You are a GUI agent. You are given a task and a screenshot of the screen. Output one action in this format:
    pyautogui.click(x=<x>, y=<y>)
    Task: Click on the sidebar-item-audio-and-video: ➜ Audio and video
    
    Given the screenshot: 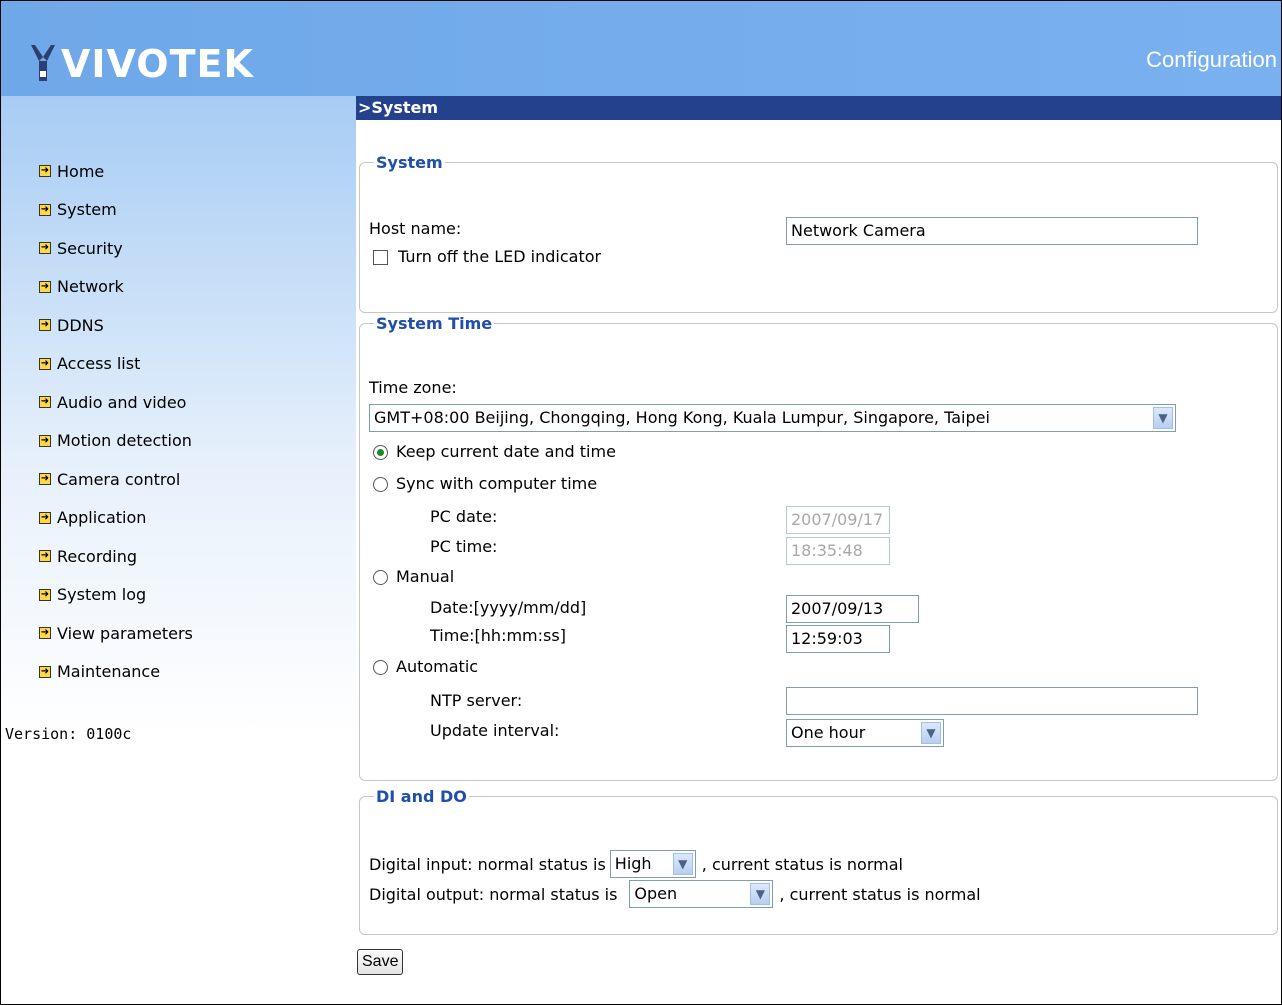 What is the action you would take?
    pyautogui.click(x=116, y=402)
    